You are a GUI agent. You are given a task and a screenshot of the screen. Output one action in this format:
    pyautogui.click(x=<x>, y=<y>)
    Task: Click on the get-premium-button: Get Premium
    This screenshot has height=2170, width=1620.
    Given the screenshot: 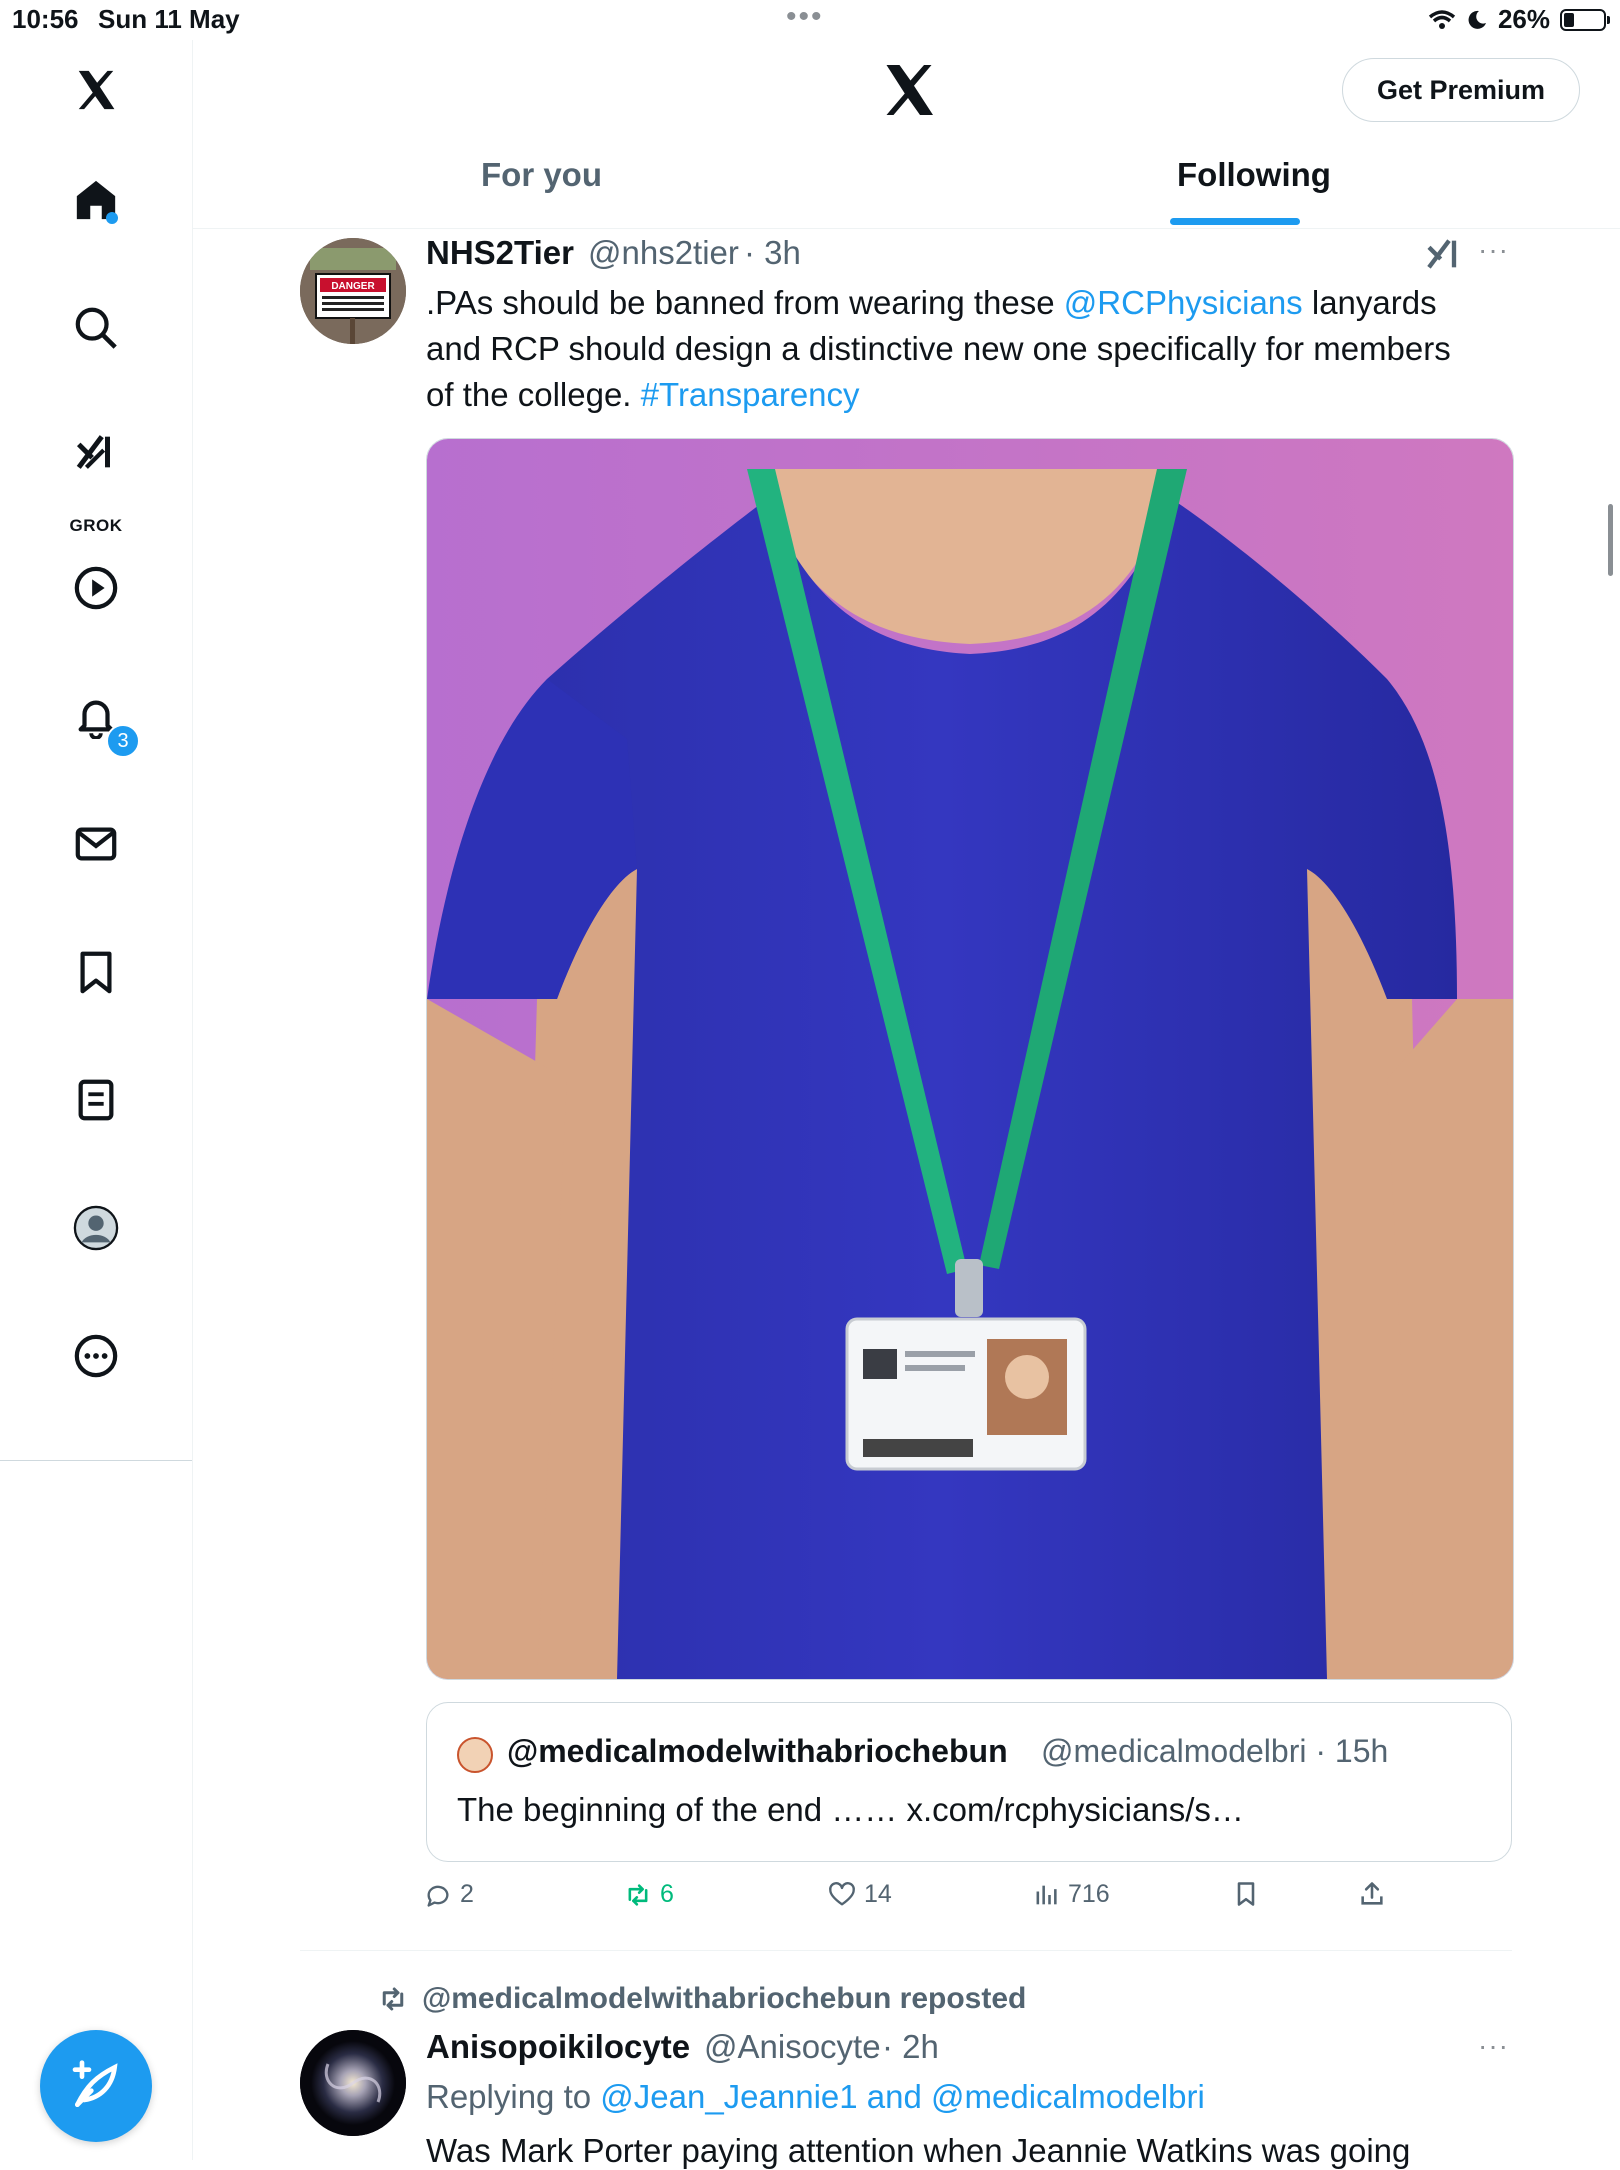 What is the action you would take?
    pyautogui.click(x=1460, y=90)
    